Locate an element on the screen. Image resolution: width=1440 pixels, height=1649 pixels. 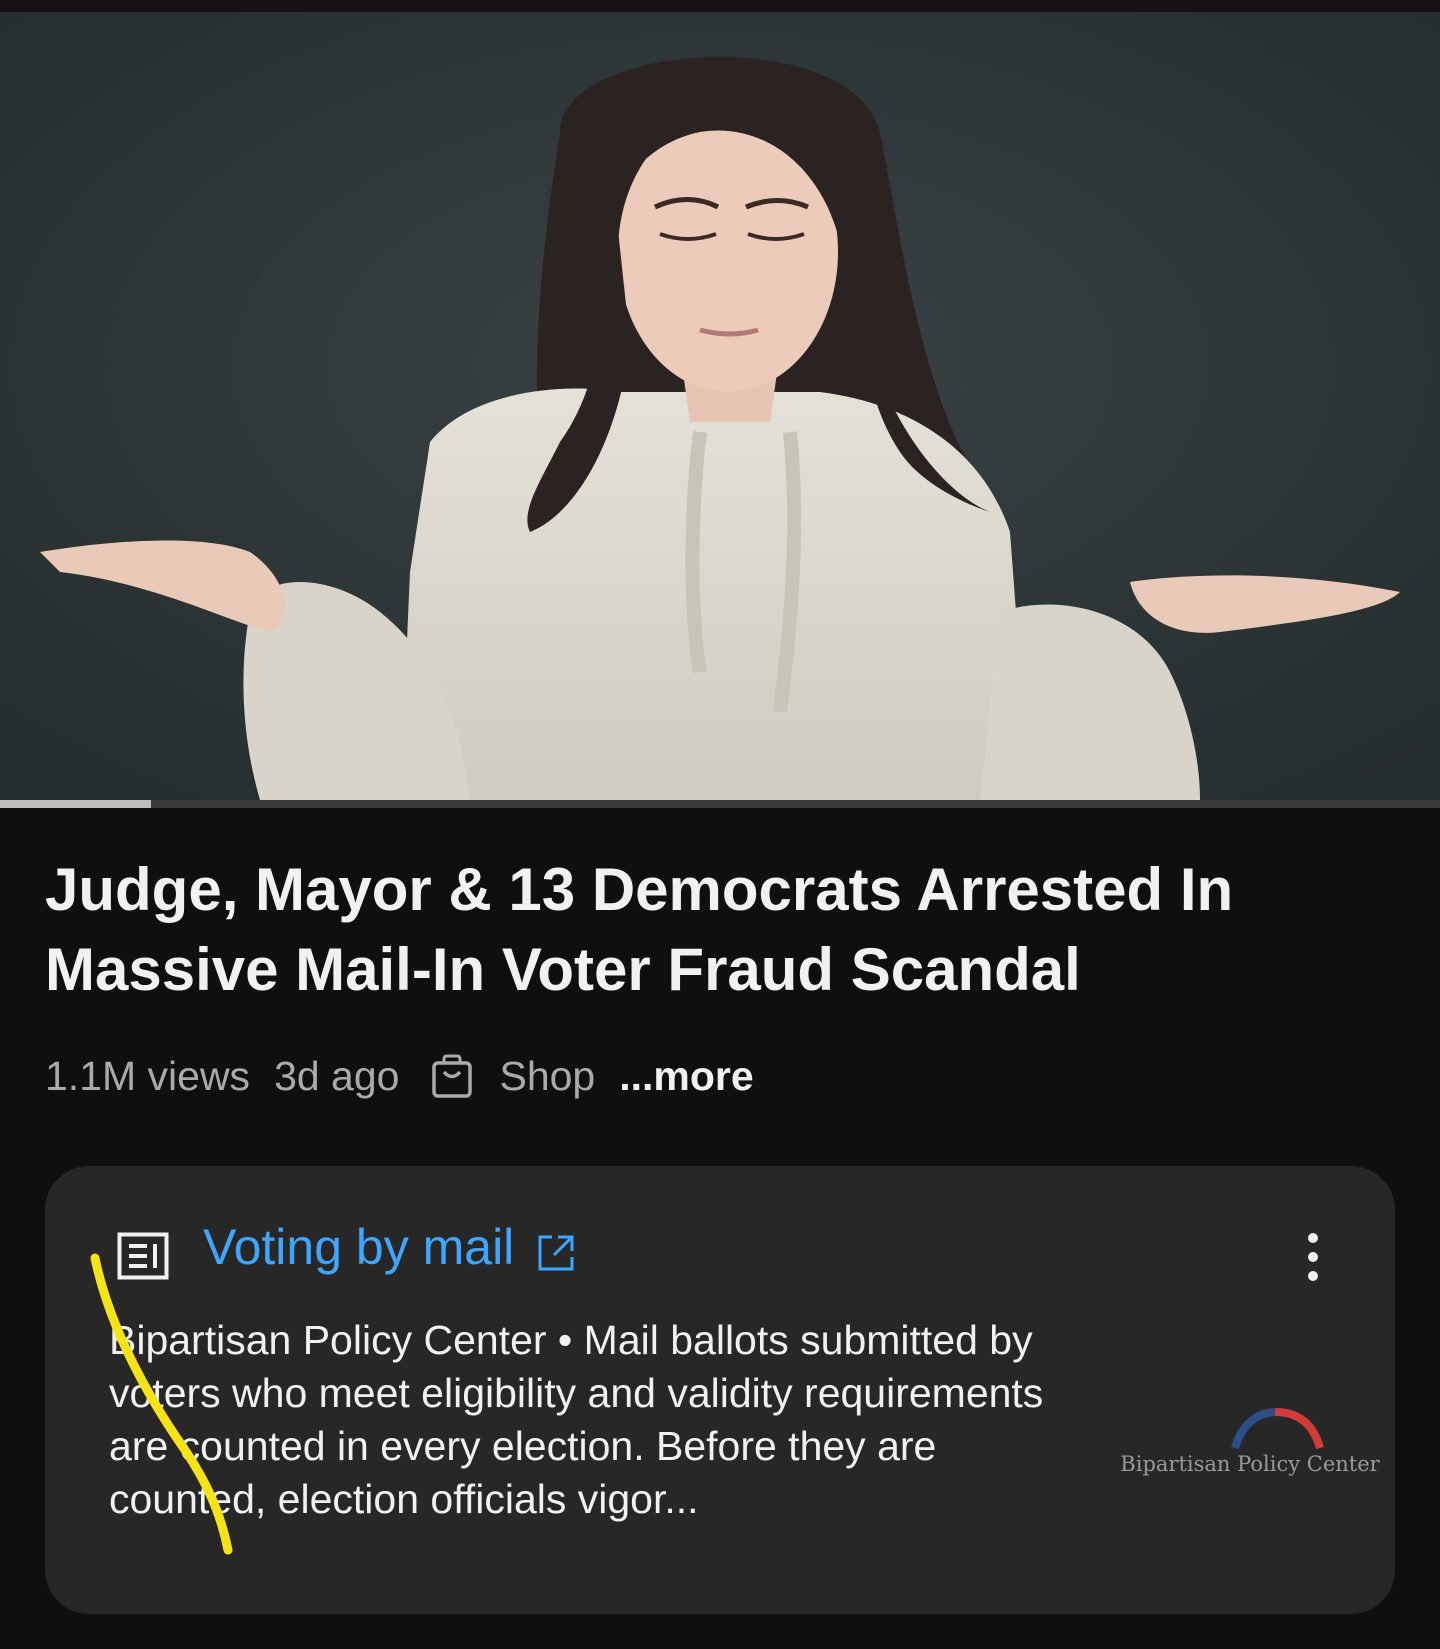
information-panel-title: Voting by mail is located at coordinates (359, 1247).